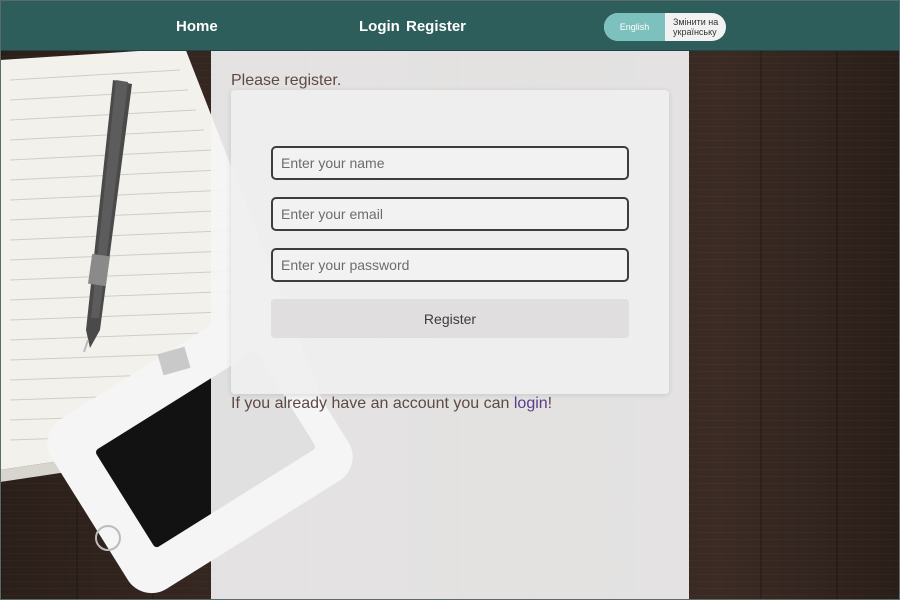 The image size is (900, 600). Describe the element at coordinates (550, 403) in the screenshot. I see `login-prompt-suffix: !` at that location.